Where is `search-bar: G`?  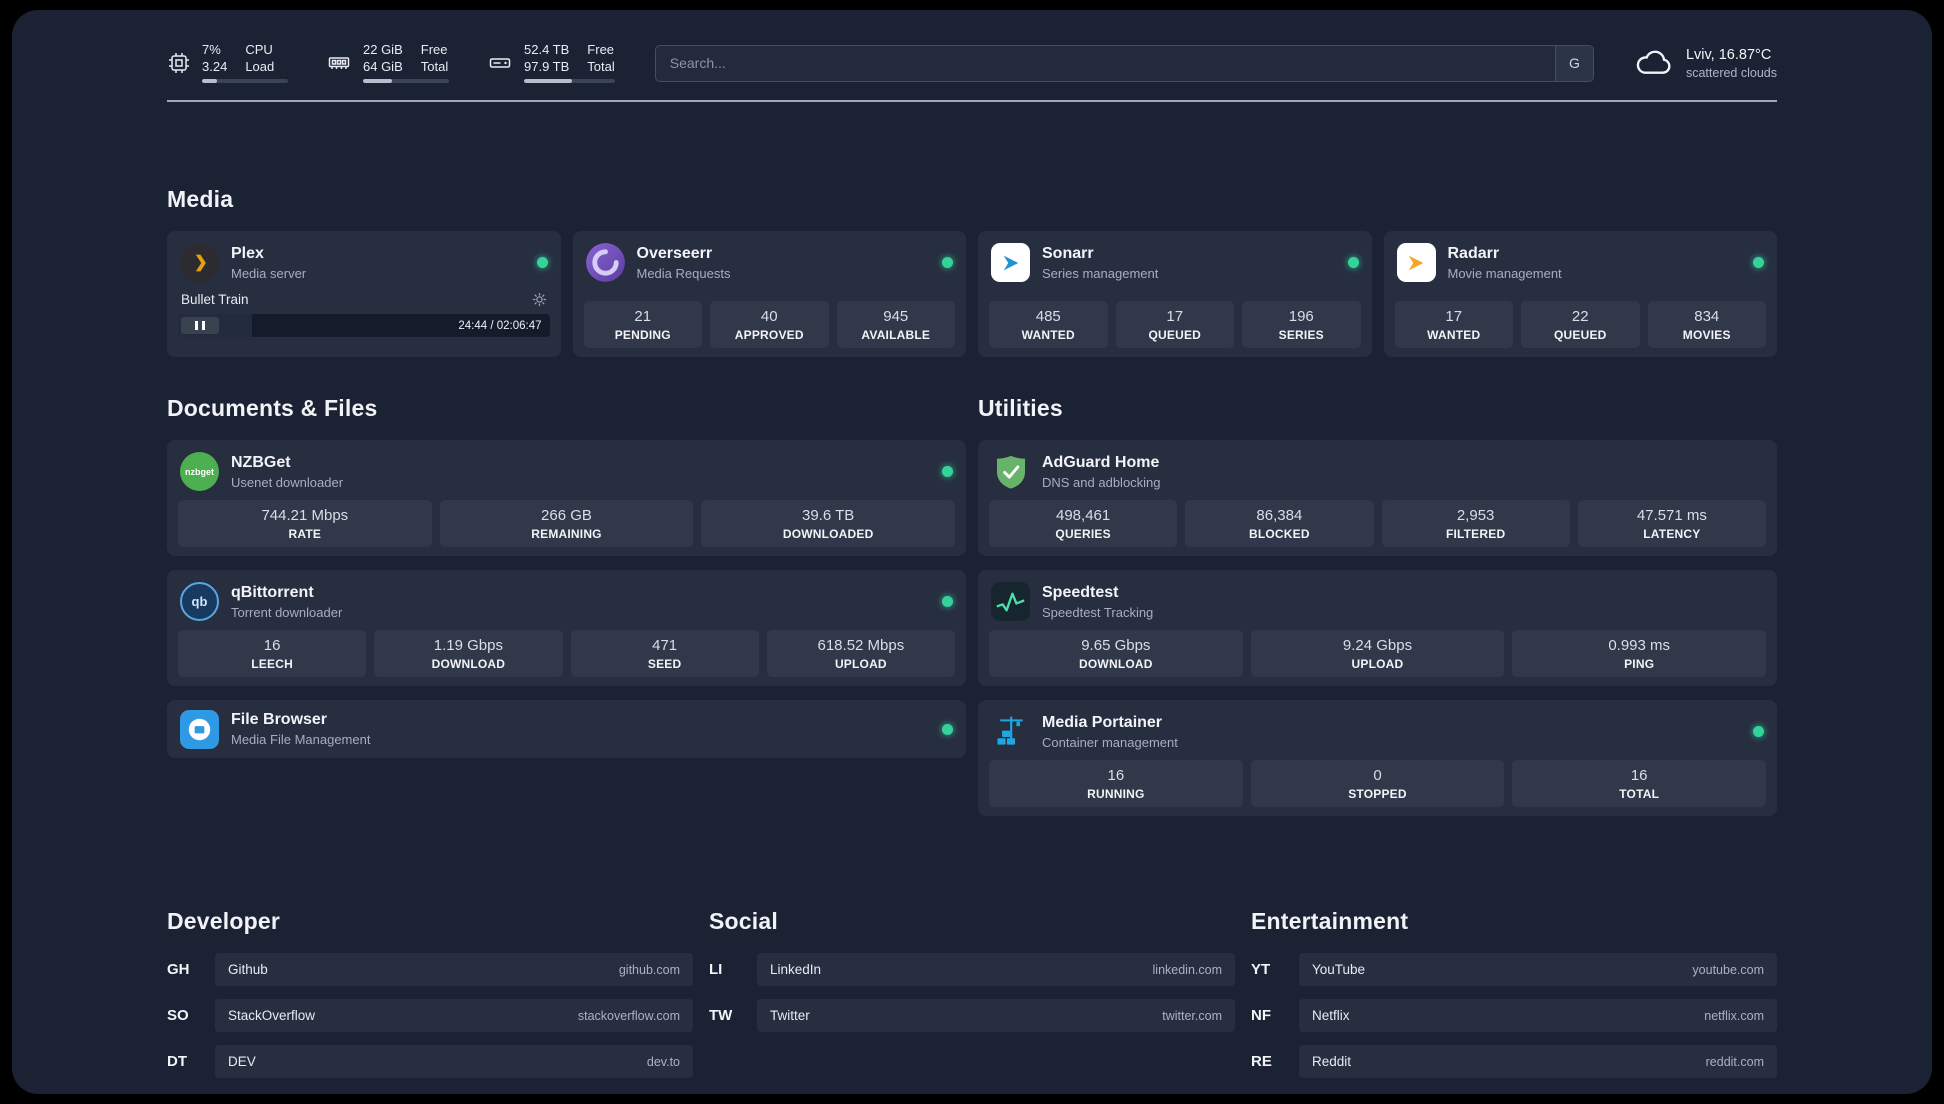
search-bar: G is located at coordinates (1124, 63).